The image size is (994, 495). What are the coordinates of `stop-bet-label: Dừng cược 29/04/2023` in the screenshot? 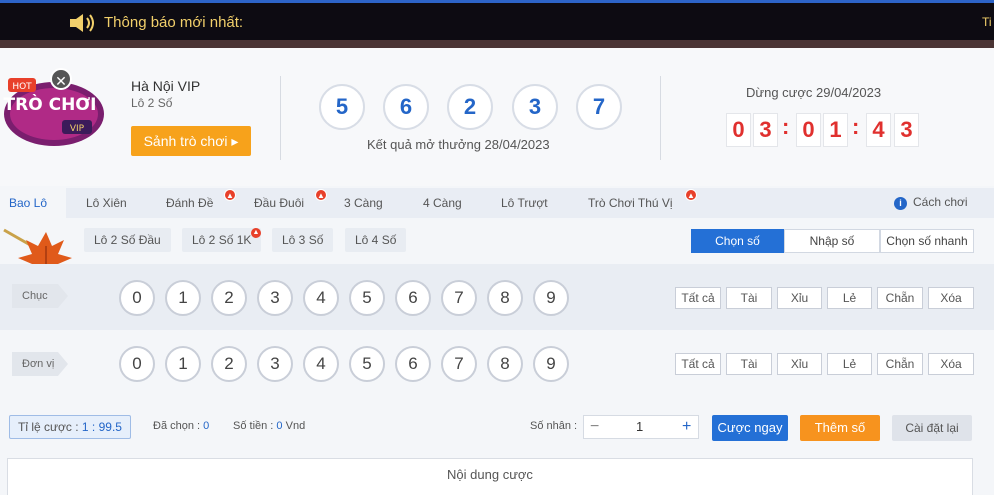 It's located at (814, 92).